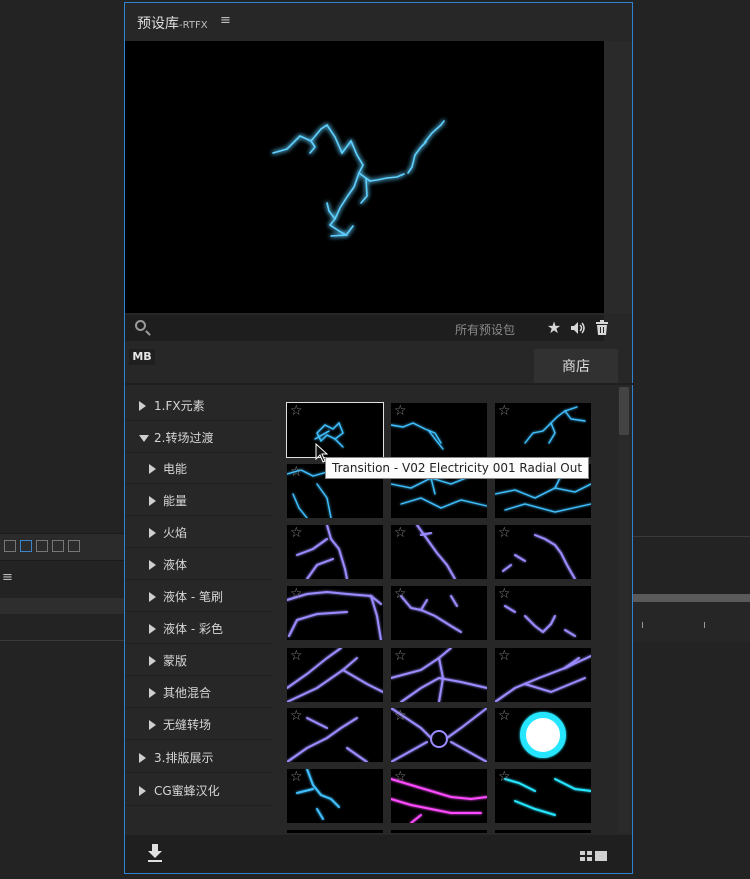 Image resolution: width=750 pixels, height=879 pixels. Describe the element at coordinates (199, 438) in the screenshot. I see `category-item: 2.转场过渡` at that location.